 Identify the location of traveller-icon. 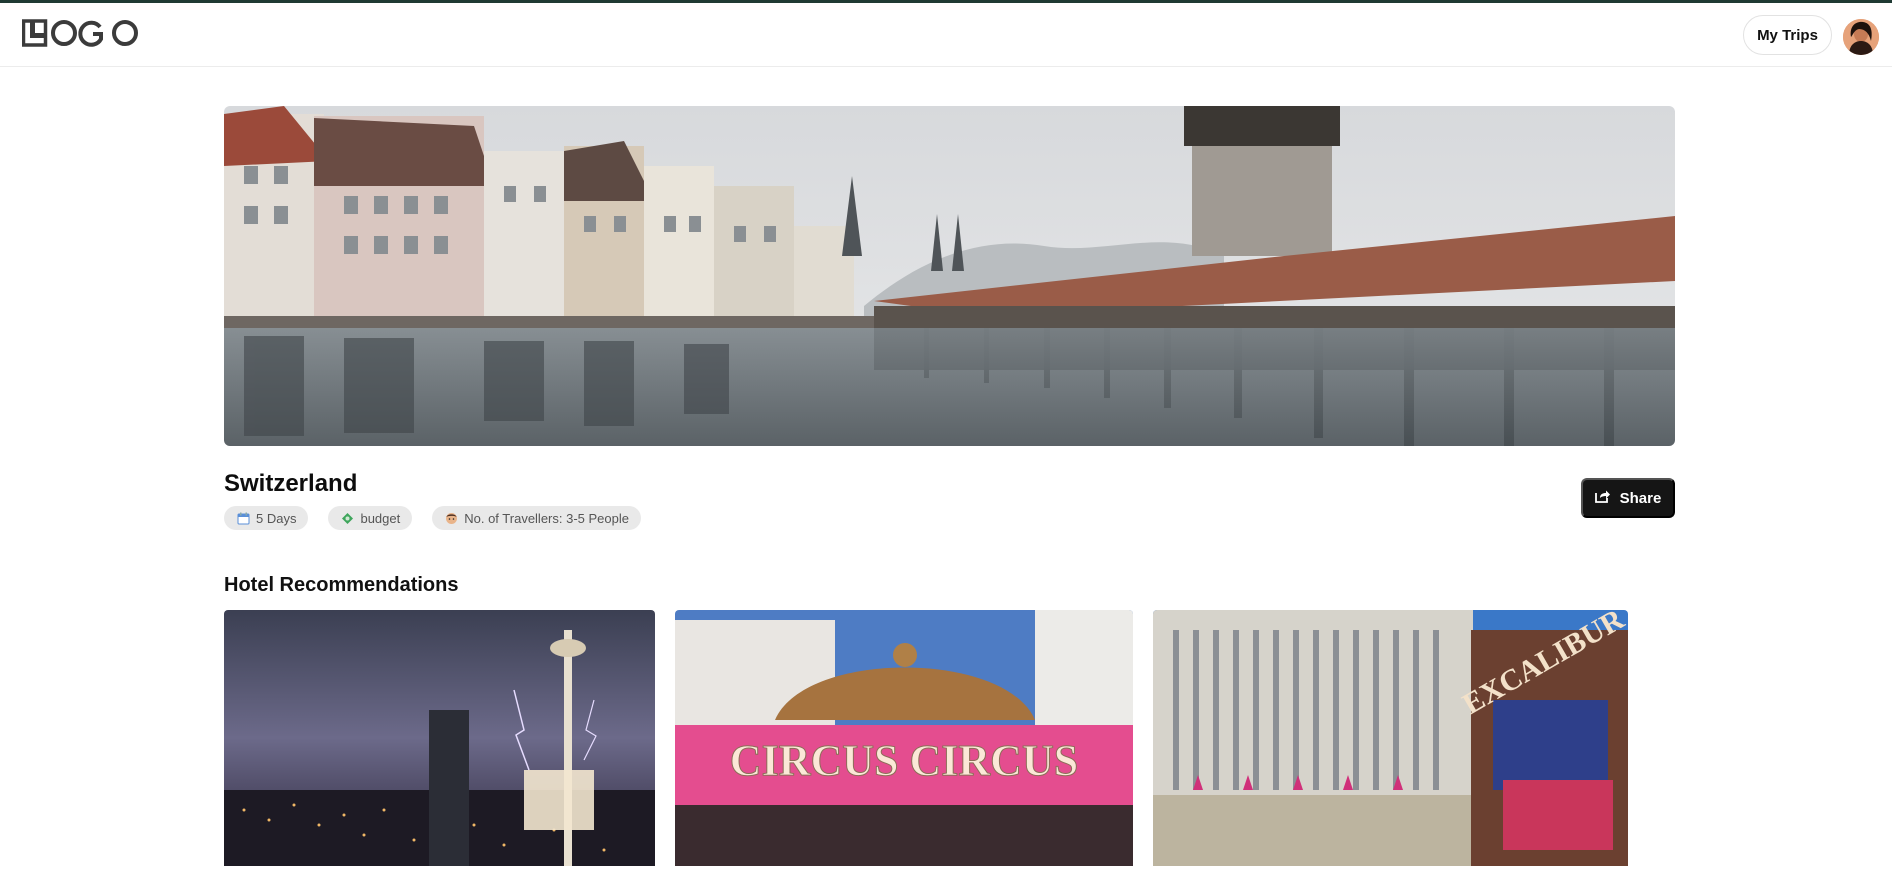
(451, 518).